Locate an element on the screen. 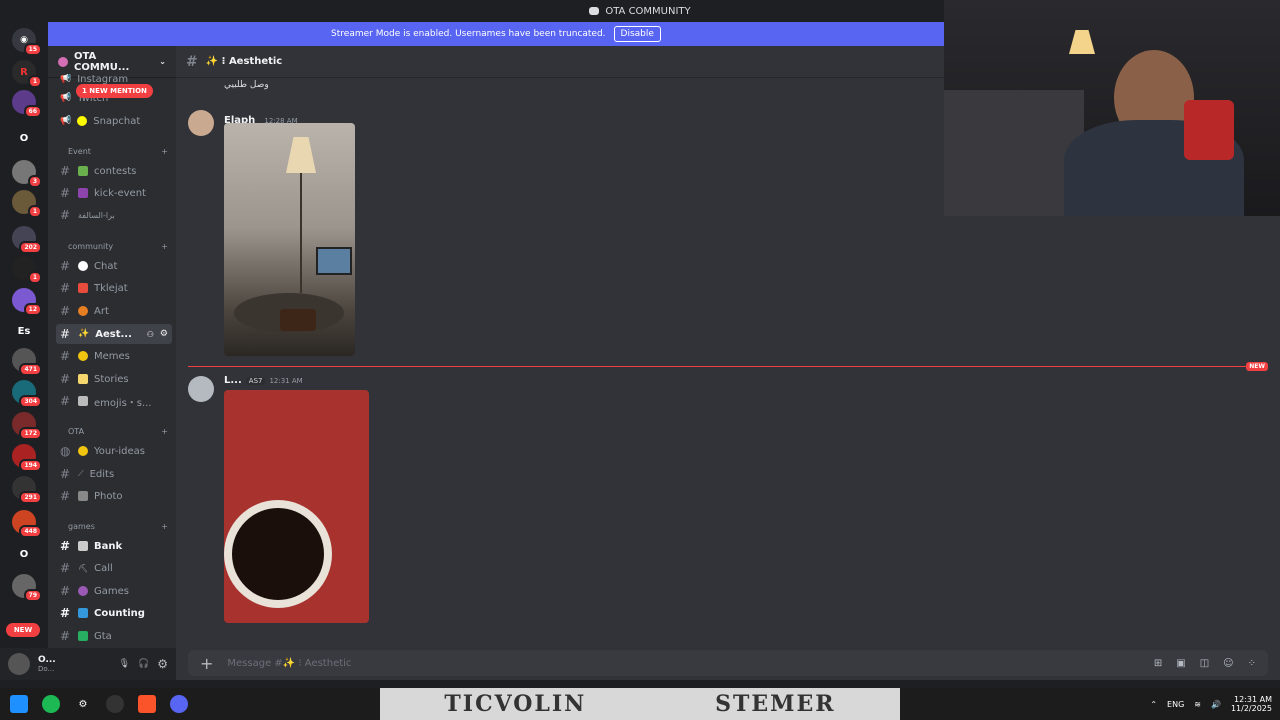 The height and width of the screenshot is (720, 1280). language-indicator: ENG is located at coordinates (1175, 704).